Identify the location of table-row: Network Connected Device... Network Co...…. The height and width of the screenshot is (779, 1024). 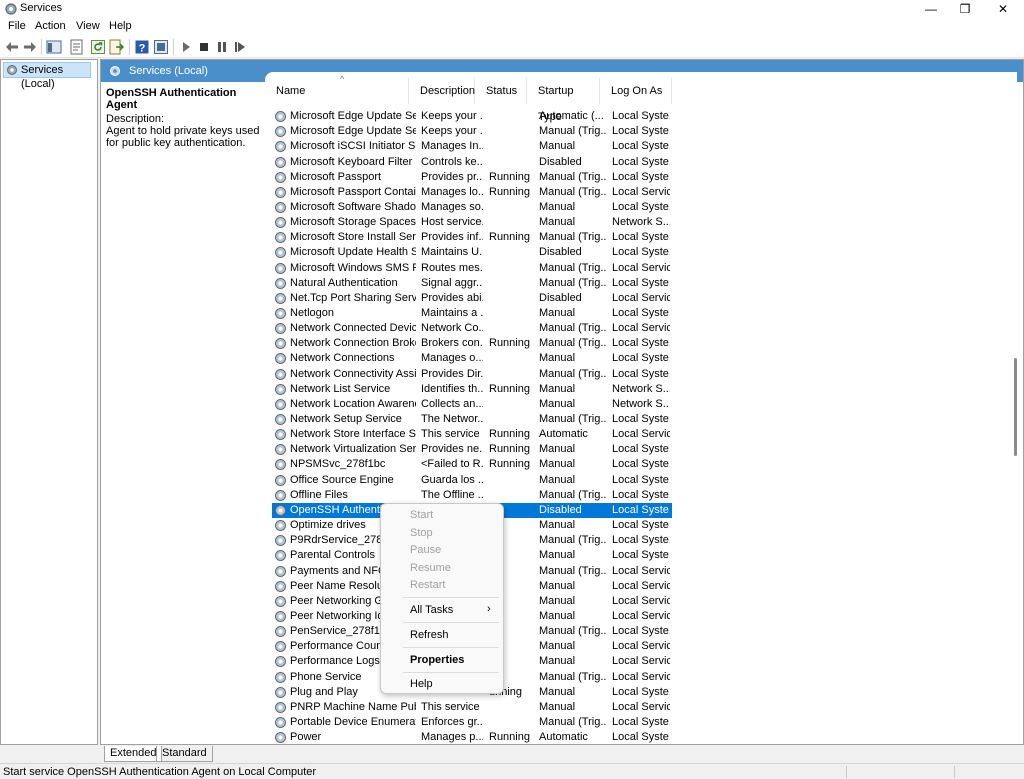
(472, 328).